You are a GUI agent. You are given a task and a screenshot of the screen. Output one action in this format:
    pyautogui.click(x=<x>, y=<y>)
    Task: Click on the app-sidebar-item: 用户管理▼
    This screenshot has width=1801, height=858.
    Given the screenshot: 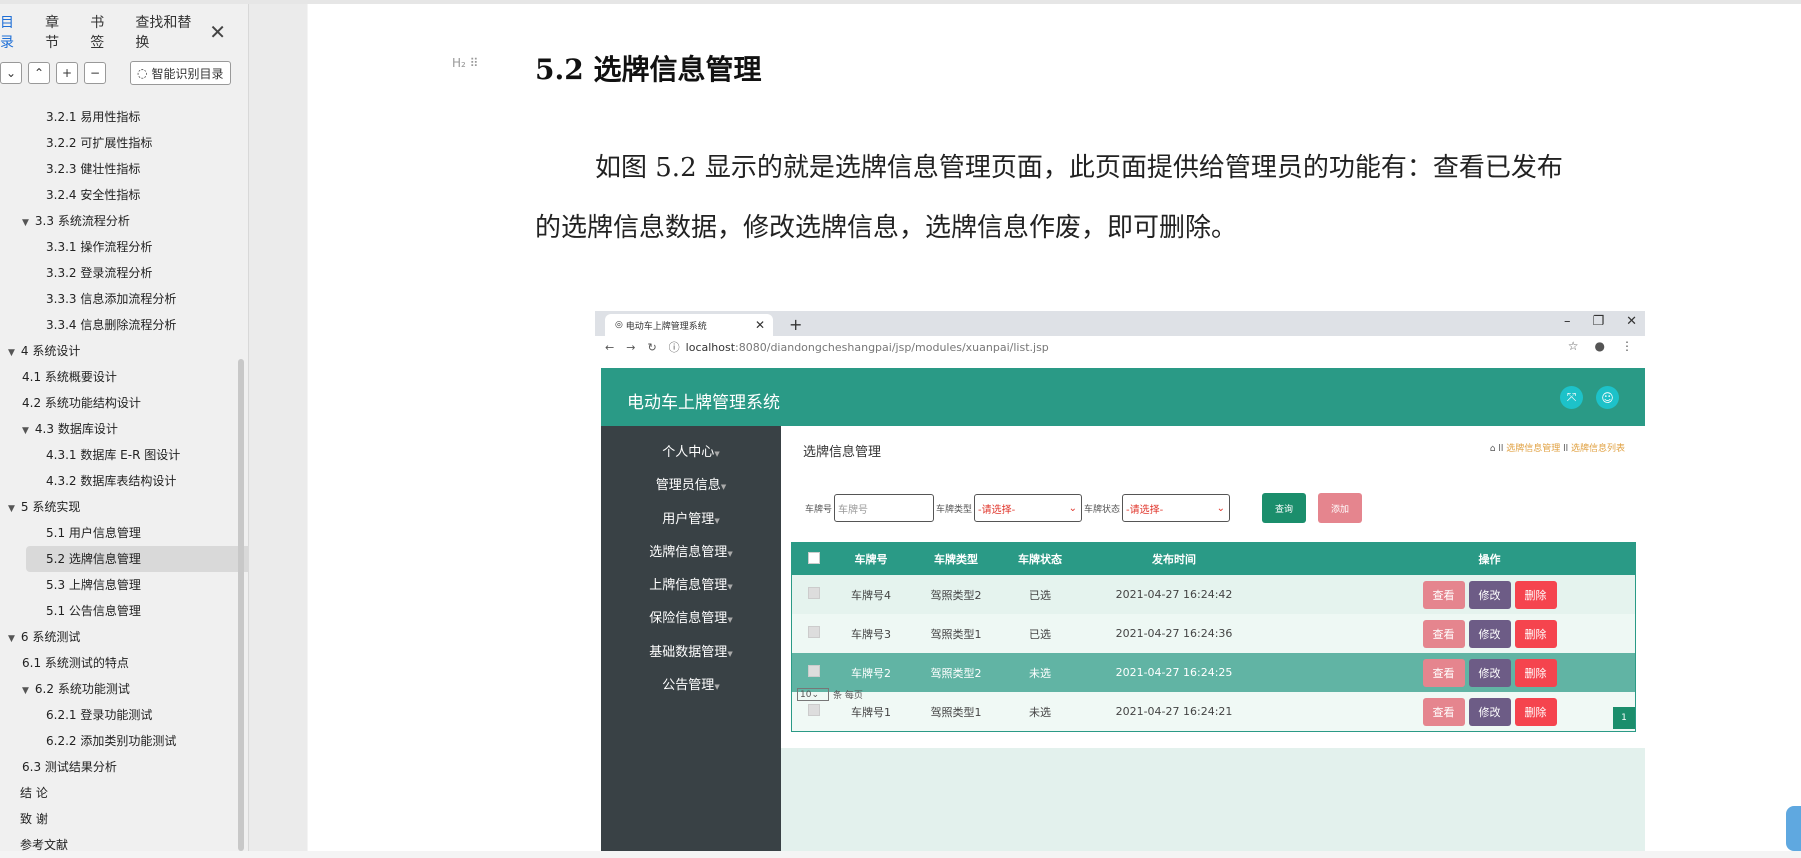 What is the action you would take?
    pyautogui.click(x=691, y=519)
    